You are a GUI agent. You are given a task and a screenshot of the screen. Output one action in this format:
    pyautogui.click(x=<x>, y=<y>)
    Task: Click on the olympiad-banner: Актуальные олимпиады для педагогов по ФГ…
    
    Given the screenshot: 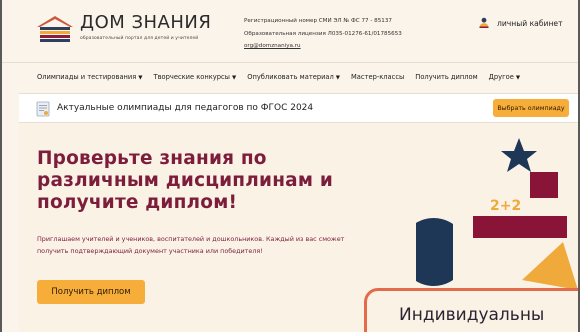 What is the action you would take?
    pyautogui.click(x=298, y=108)
    